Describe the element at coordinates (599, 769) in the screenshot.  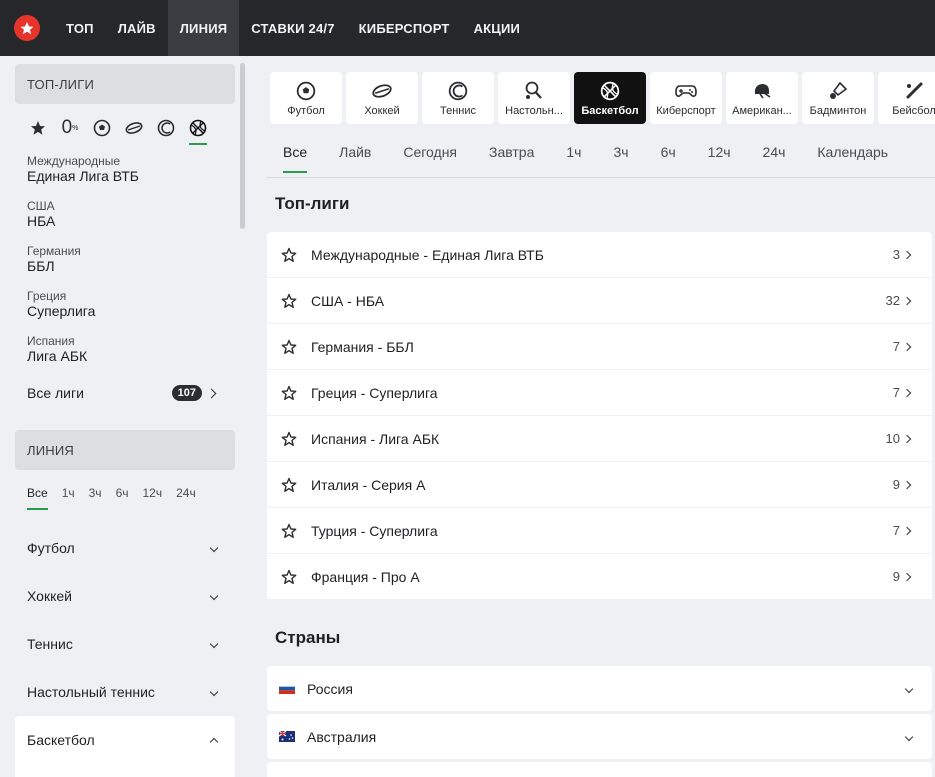
I see `country-row-partial` at that location.